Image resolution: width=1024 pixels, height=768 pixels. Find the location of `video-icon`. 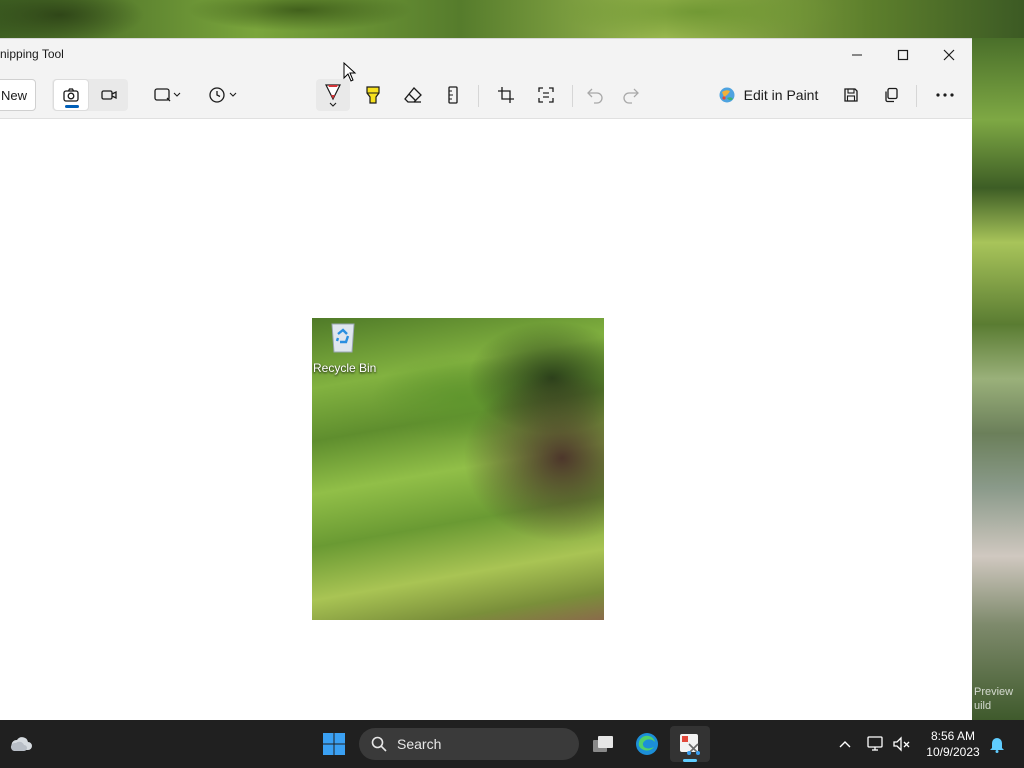

video-icon is located at coordinates (109, 95).